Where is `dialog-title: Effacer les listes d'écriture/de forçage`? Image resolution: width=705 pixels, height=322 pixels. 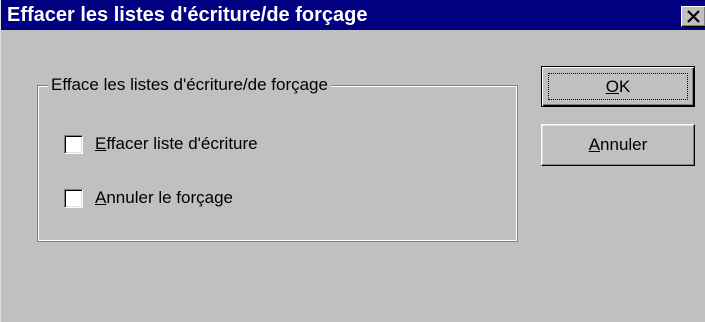 dialog-title: Effacer les listes d'écriture/de forçage is located at coordinates (187, 15).